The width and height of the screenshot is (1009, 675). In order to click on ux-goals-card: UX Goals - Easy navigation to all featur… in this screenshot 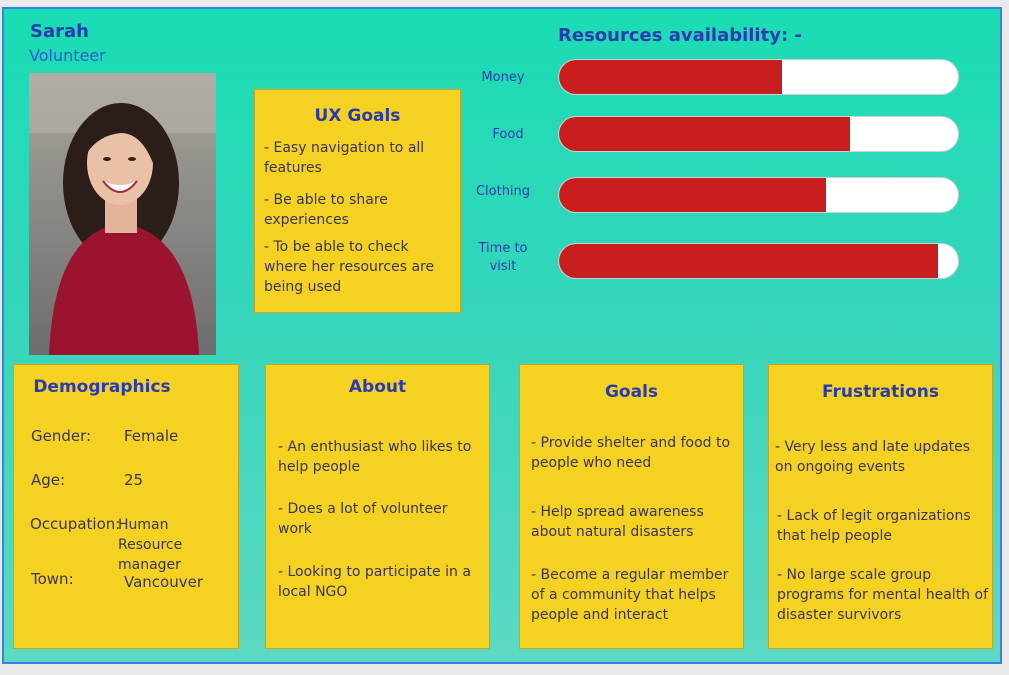, I will do `click(357, 201)`.